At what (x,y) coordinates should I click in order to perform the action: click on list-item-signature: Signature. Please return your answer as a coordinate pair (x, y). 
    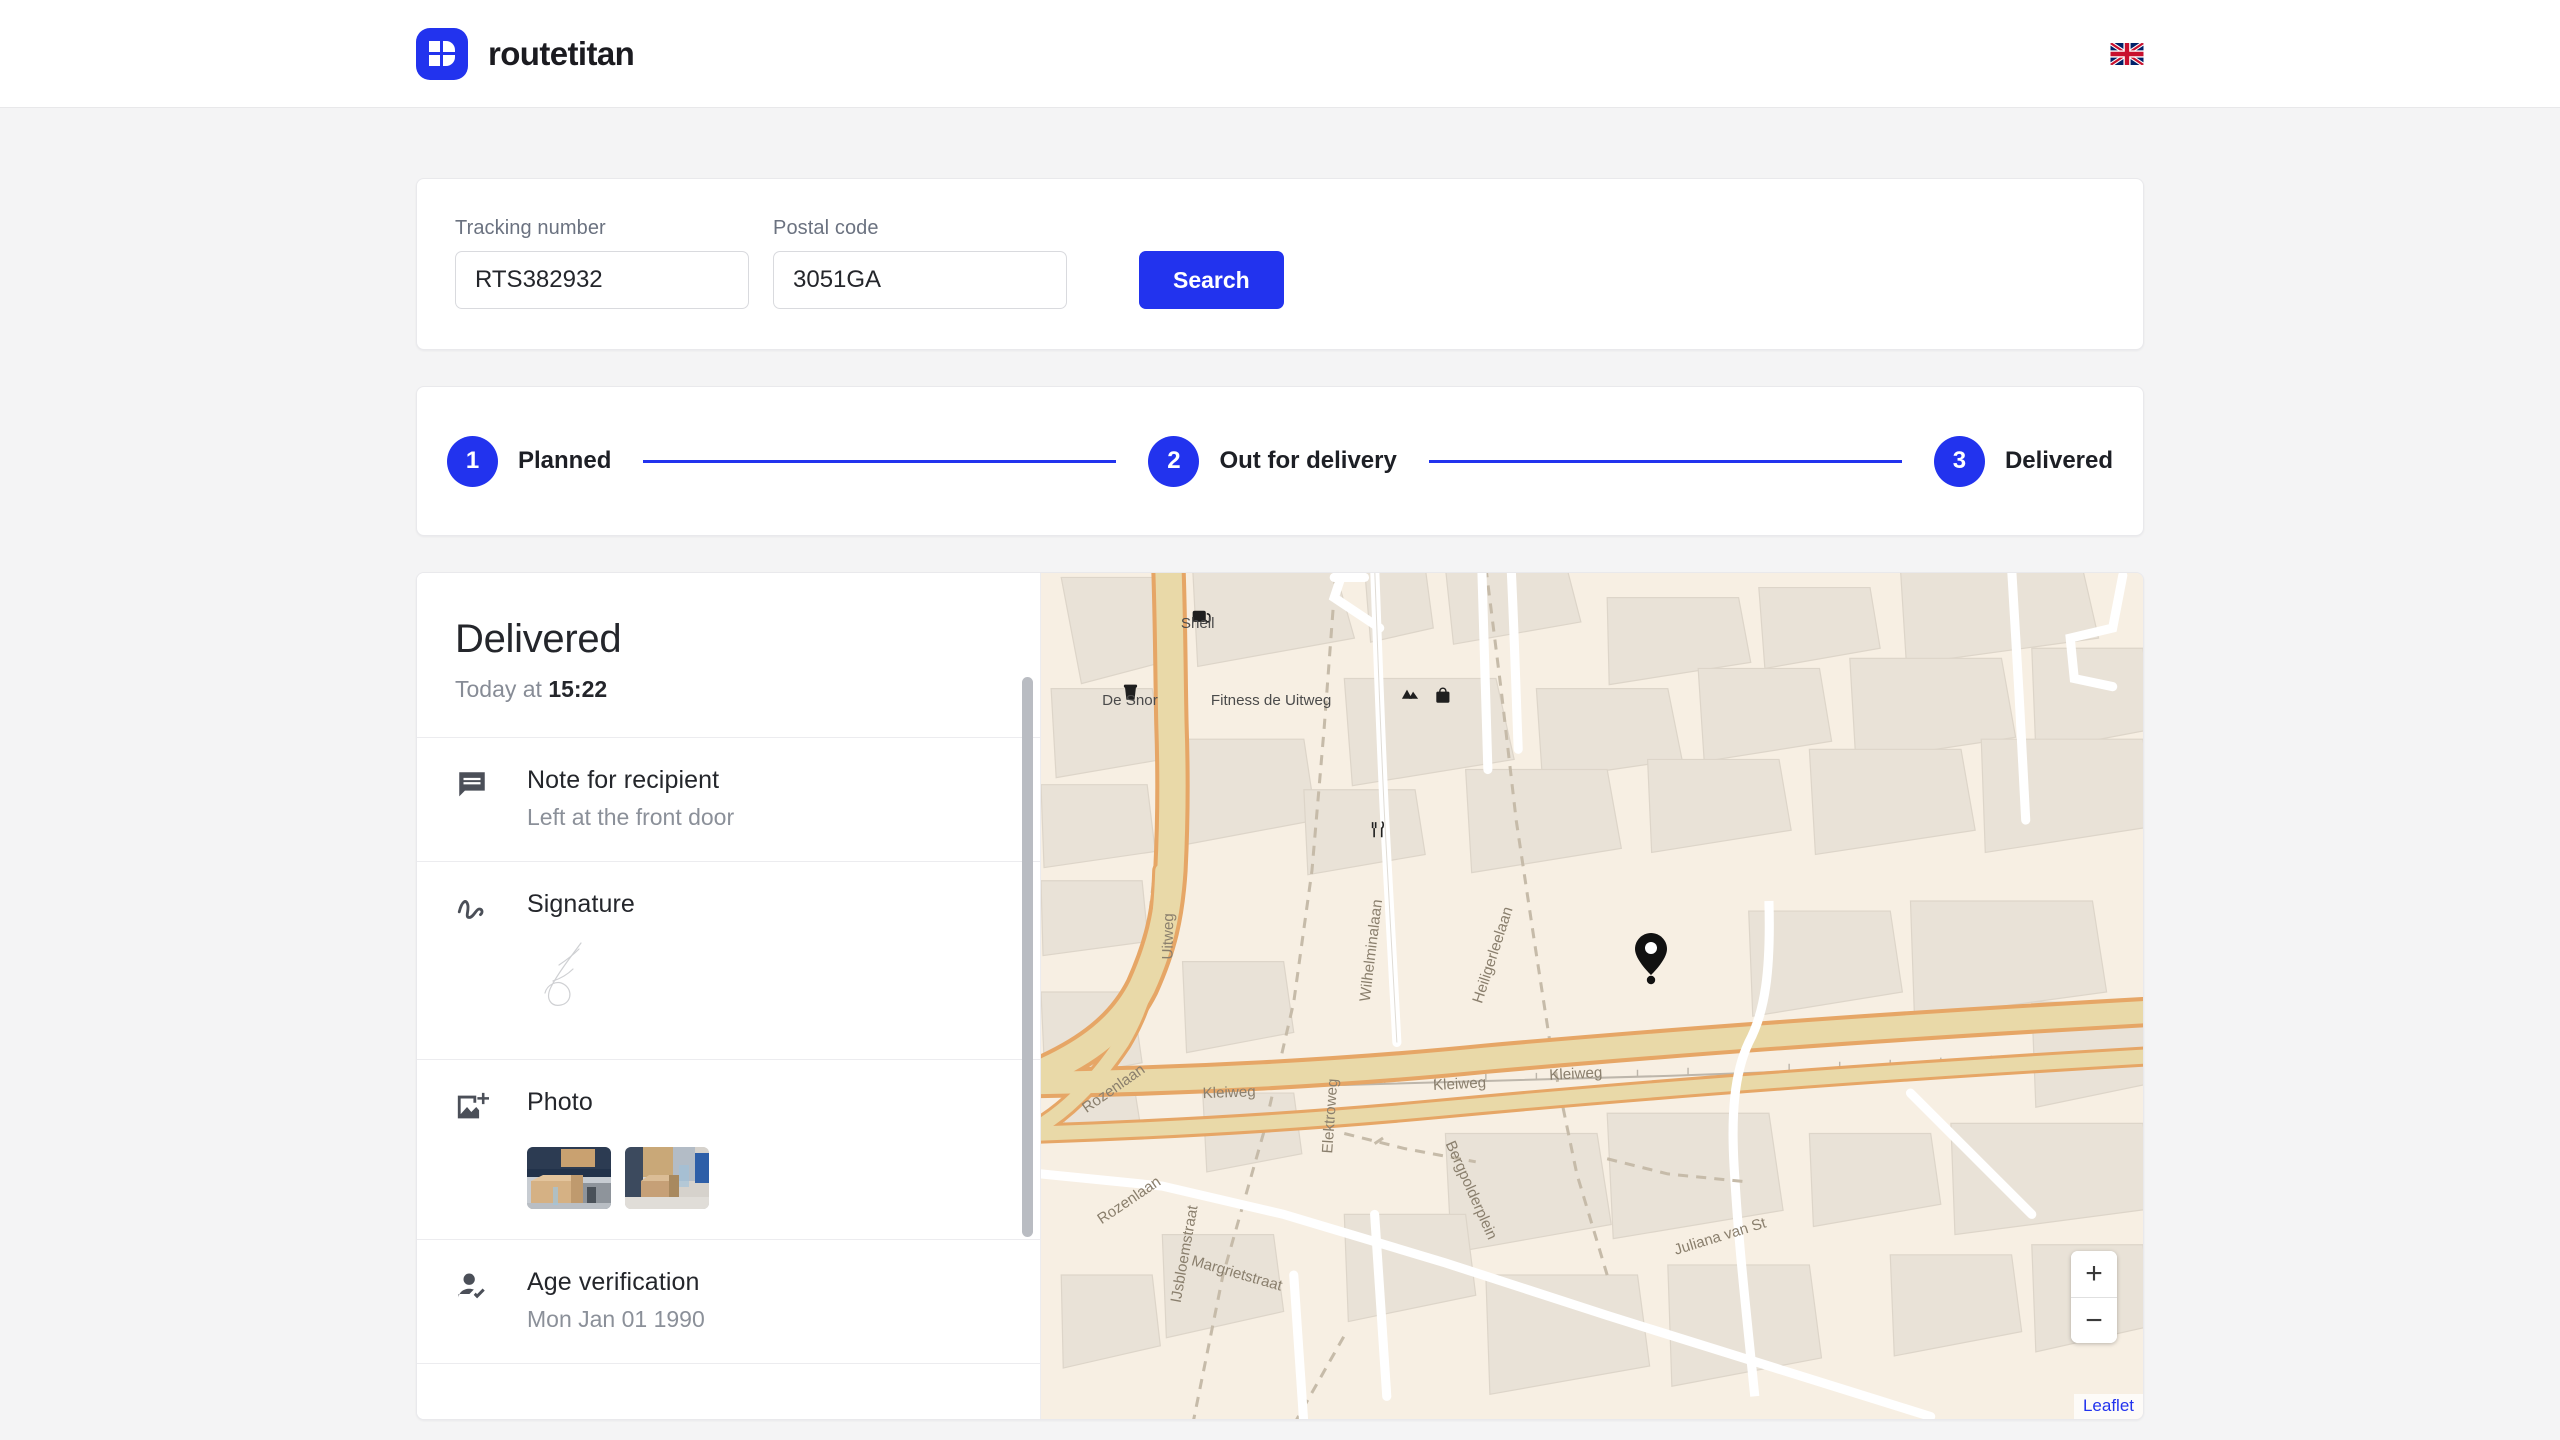
    Looking at the image, I should click on (728, 960).